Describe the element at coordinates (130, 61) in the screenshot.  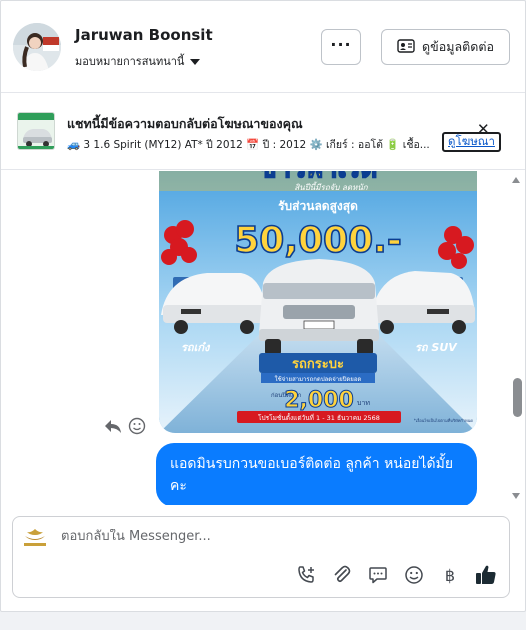
I see `assign-label: มอบหมายการสนทนานี้` at that location.